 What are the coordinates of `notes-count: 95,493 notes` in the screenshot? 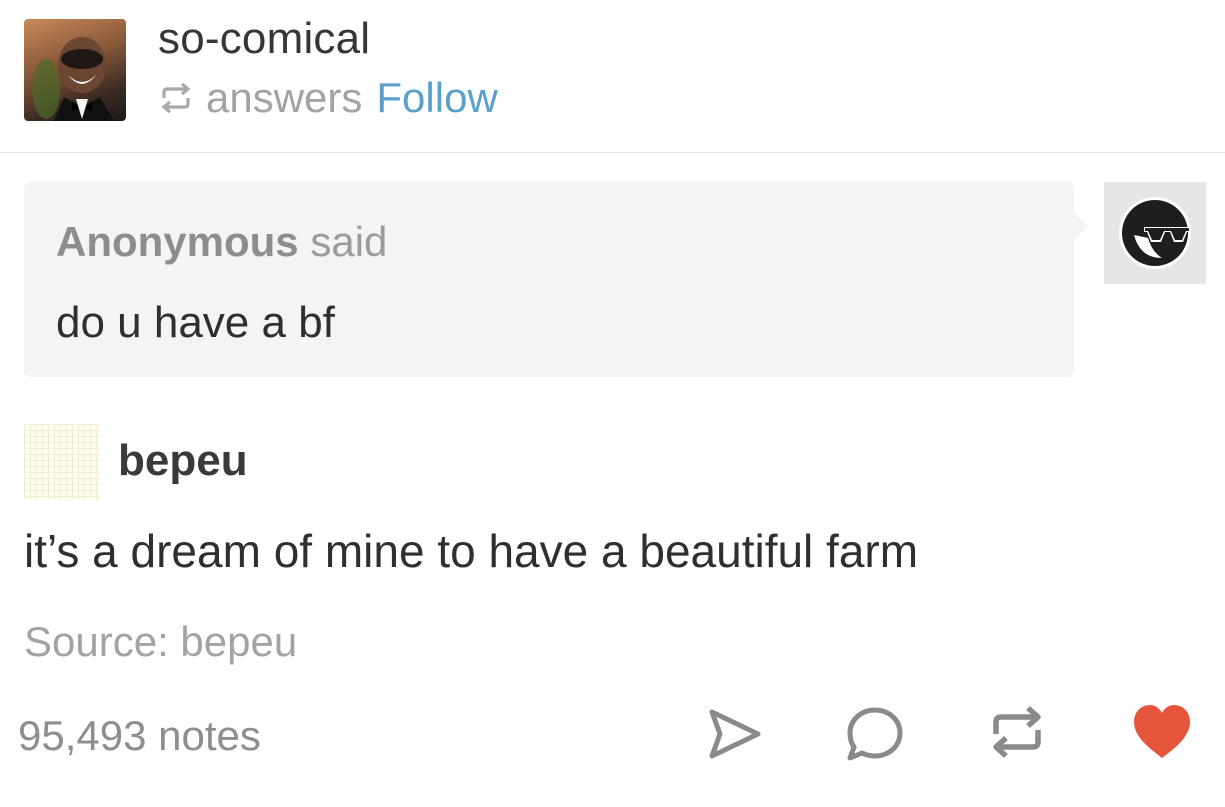 It's located at (139, 736).